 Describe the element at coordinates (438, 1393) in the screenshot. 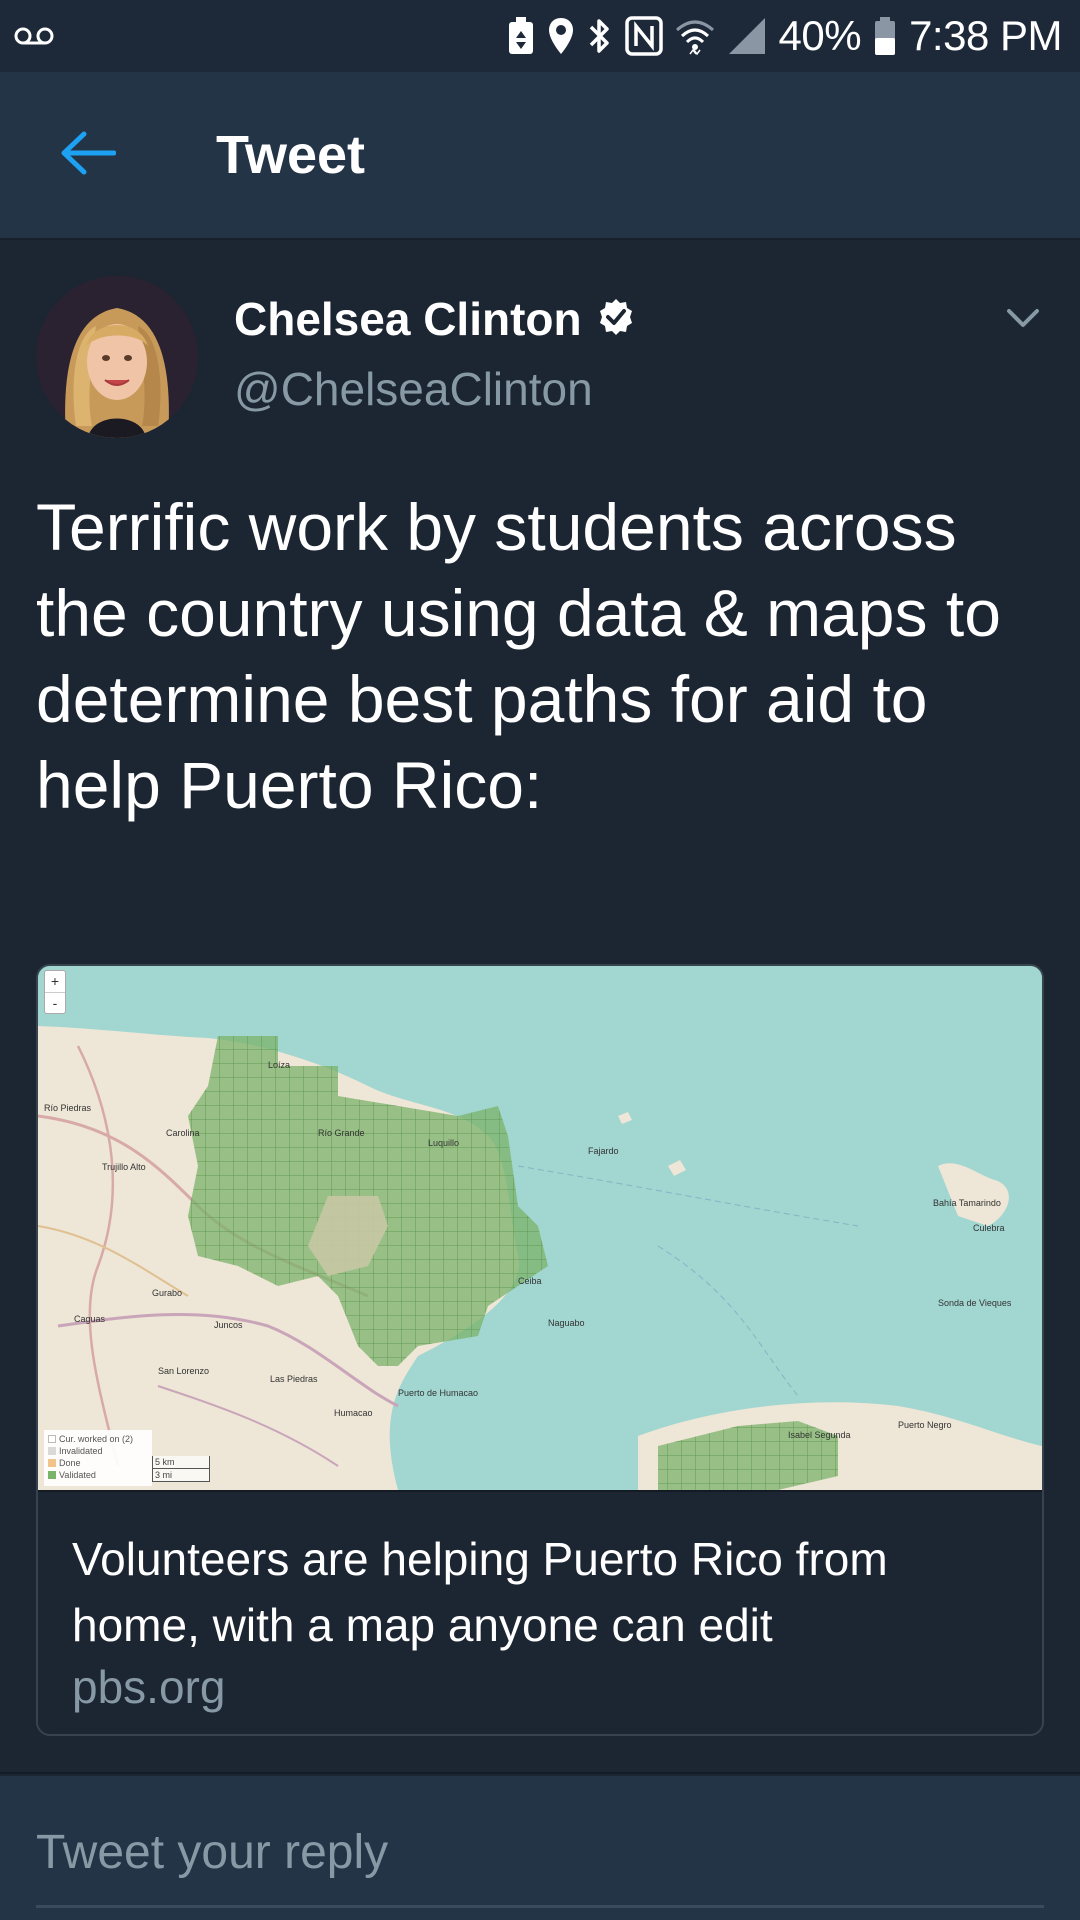

I see `svg-text: Puerto de Humacao` at that location.